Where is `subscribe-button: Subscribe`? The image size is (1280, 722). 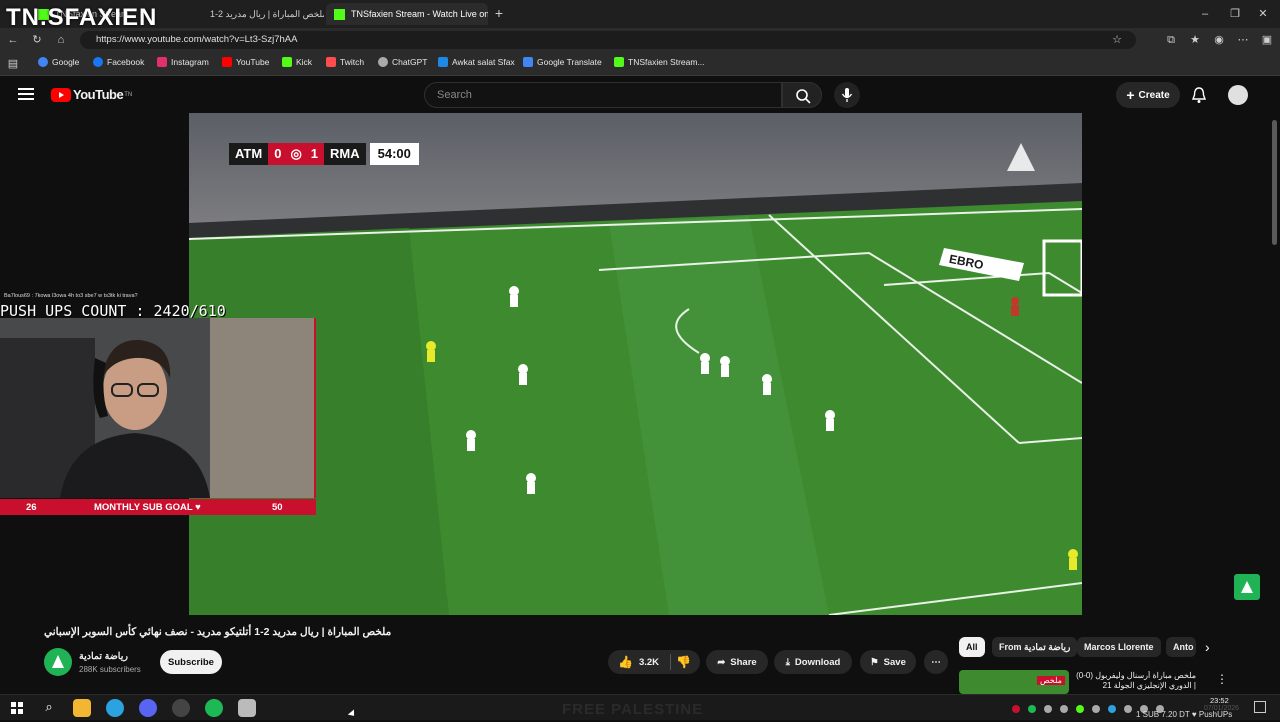
subscribe-button: Subscribe is located at coordinates (191, 662).